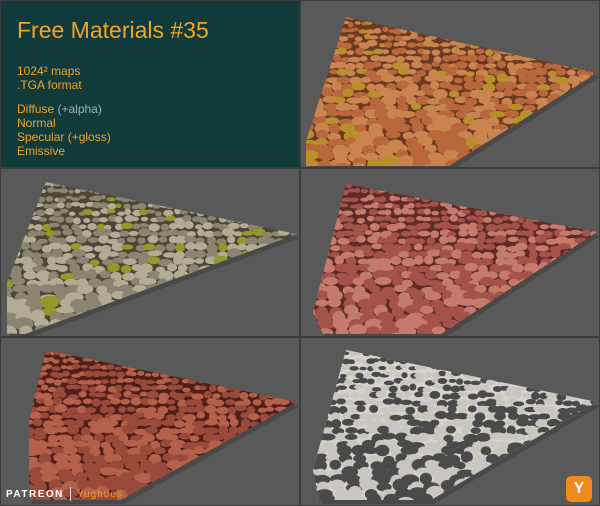  What do you see at coordinates (100, 494) in the screenshot?
I see `author-name: Yughues` at bounding box center [100, 494].